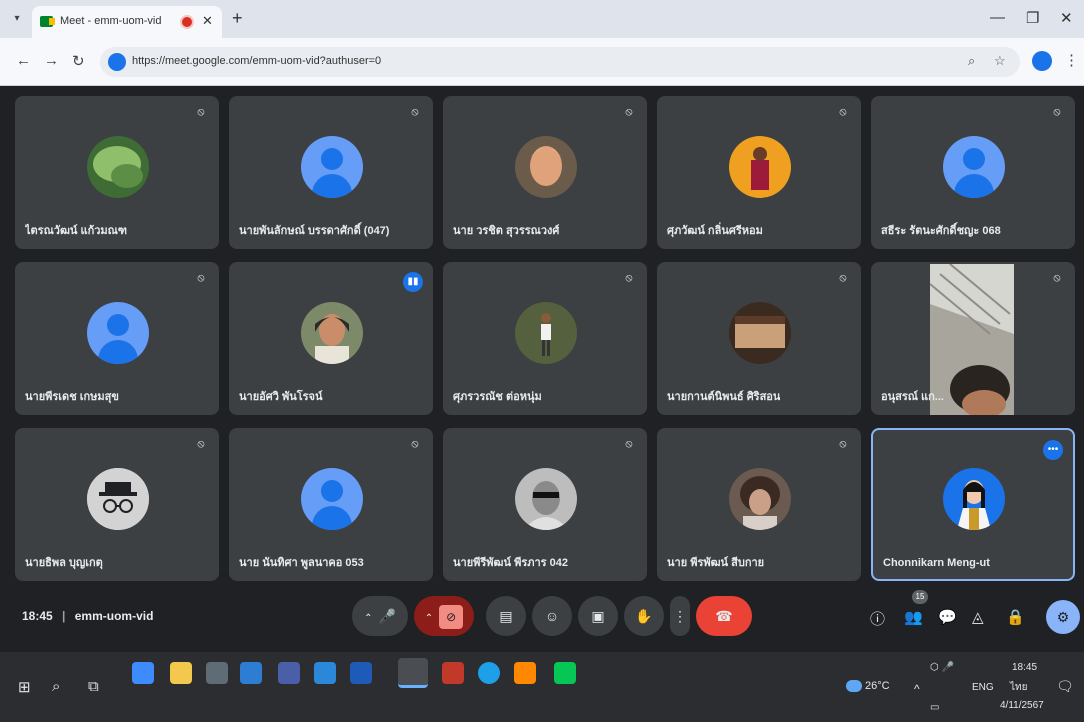  I want to click on tab-title: Meet - emm-uom-vid, so click(111, 21).